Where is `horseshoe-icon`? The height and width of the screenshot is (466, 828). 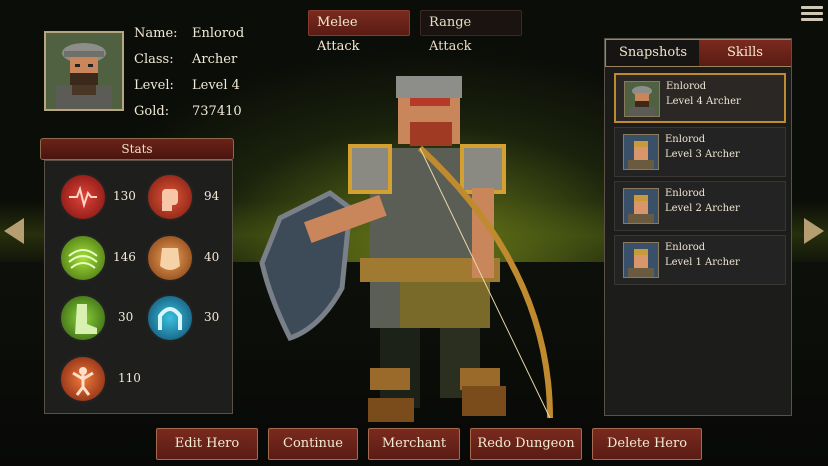 horseshoe-icon is located at coordinates (170, 318).